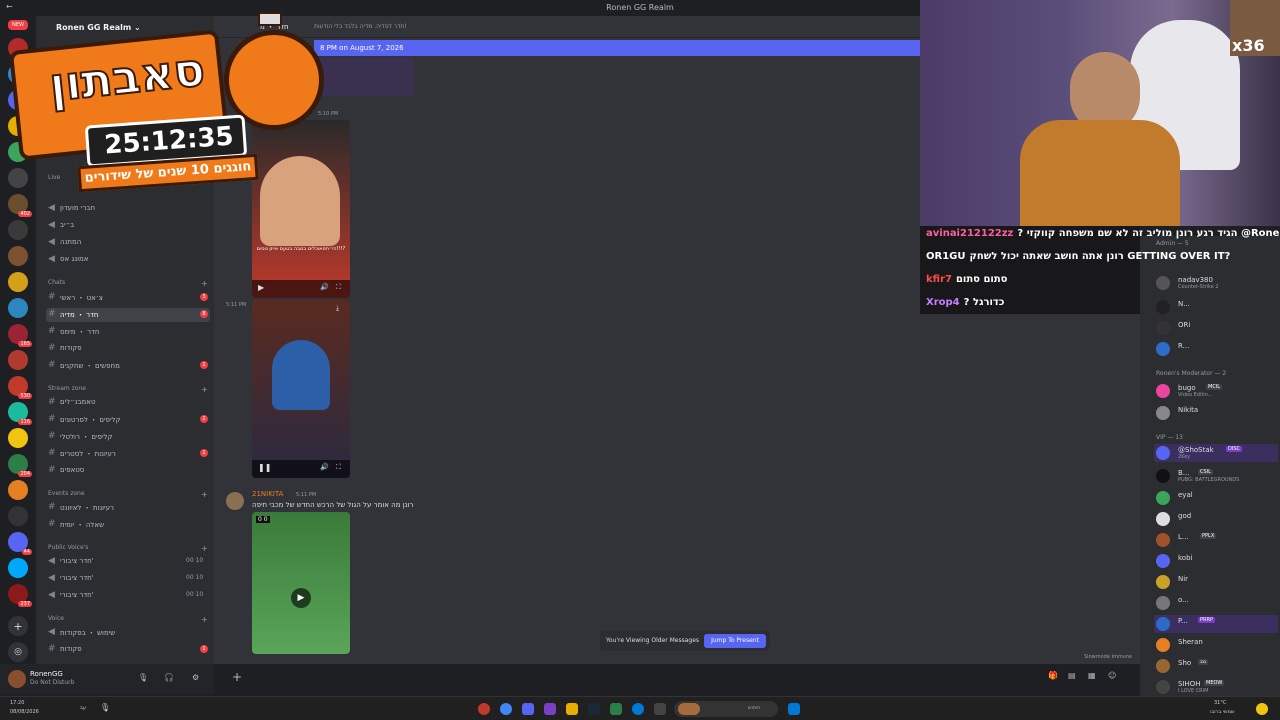 This screenshot has height=720, width=1280. Describe the element at coordinates (572, 709) in the screenshot. I see `folder-icon` at that location.